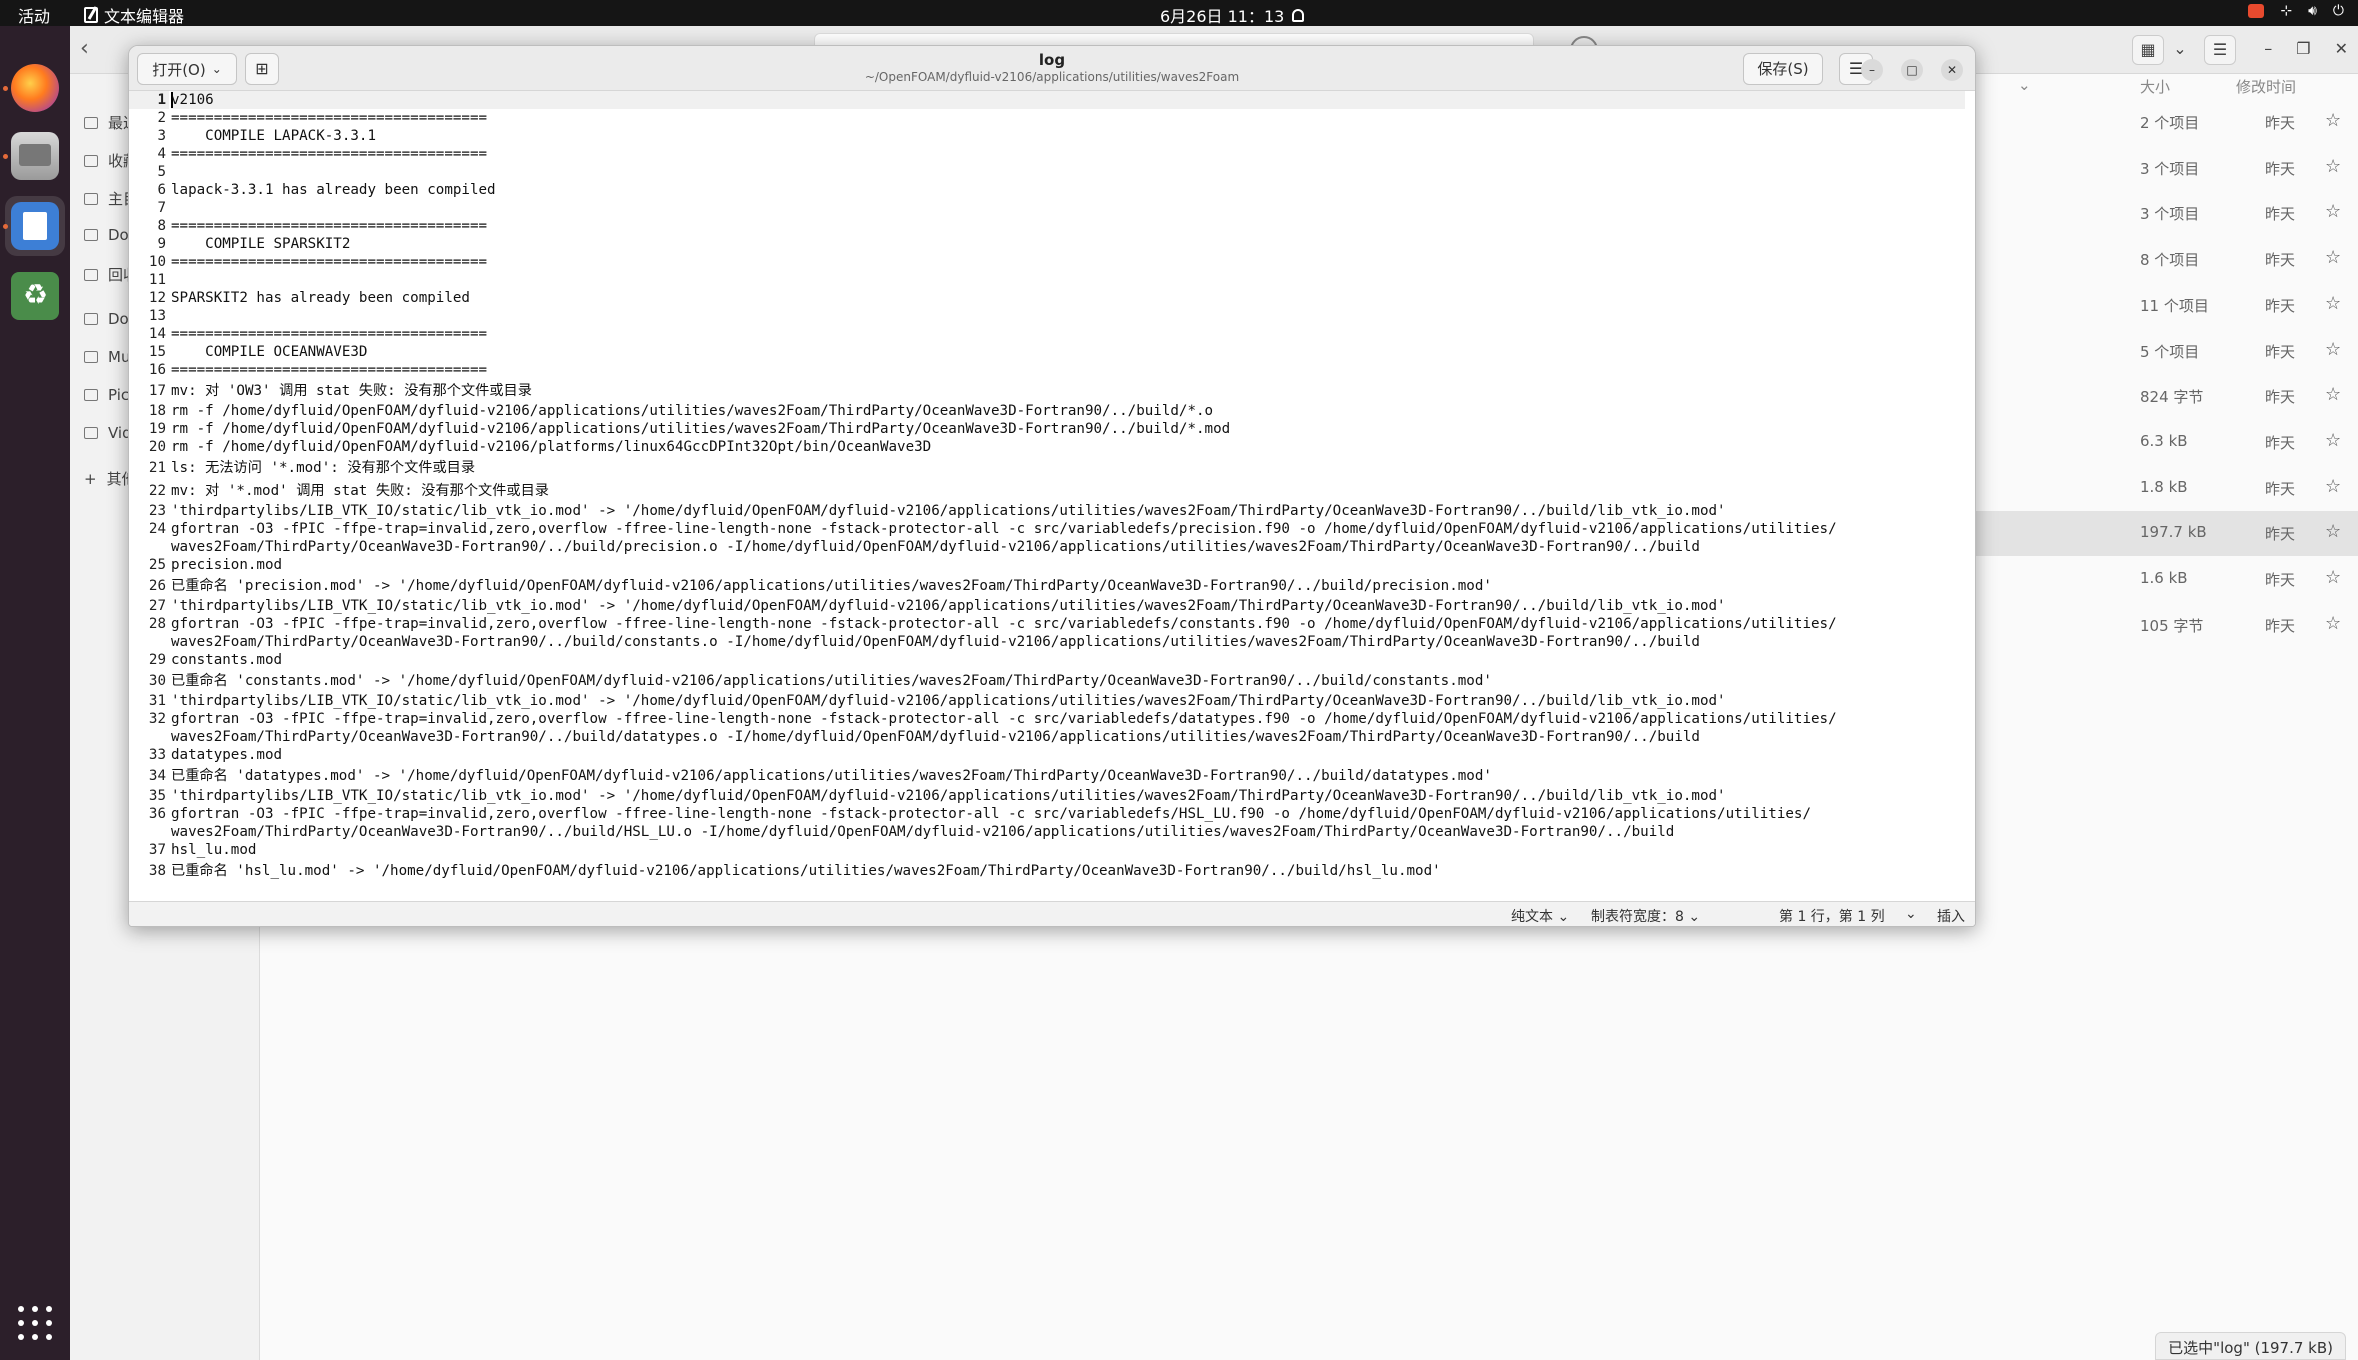 This screenshot has height=1360, width=2358. Describe the element at coordinates (261, 244) in the screenshot. I see `text-line: COMPILE SPARSKIT2` at that location.